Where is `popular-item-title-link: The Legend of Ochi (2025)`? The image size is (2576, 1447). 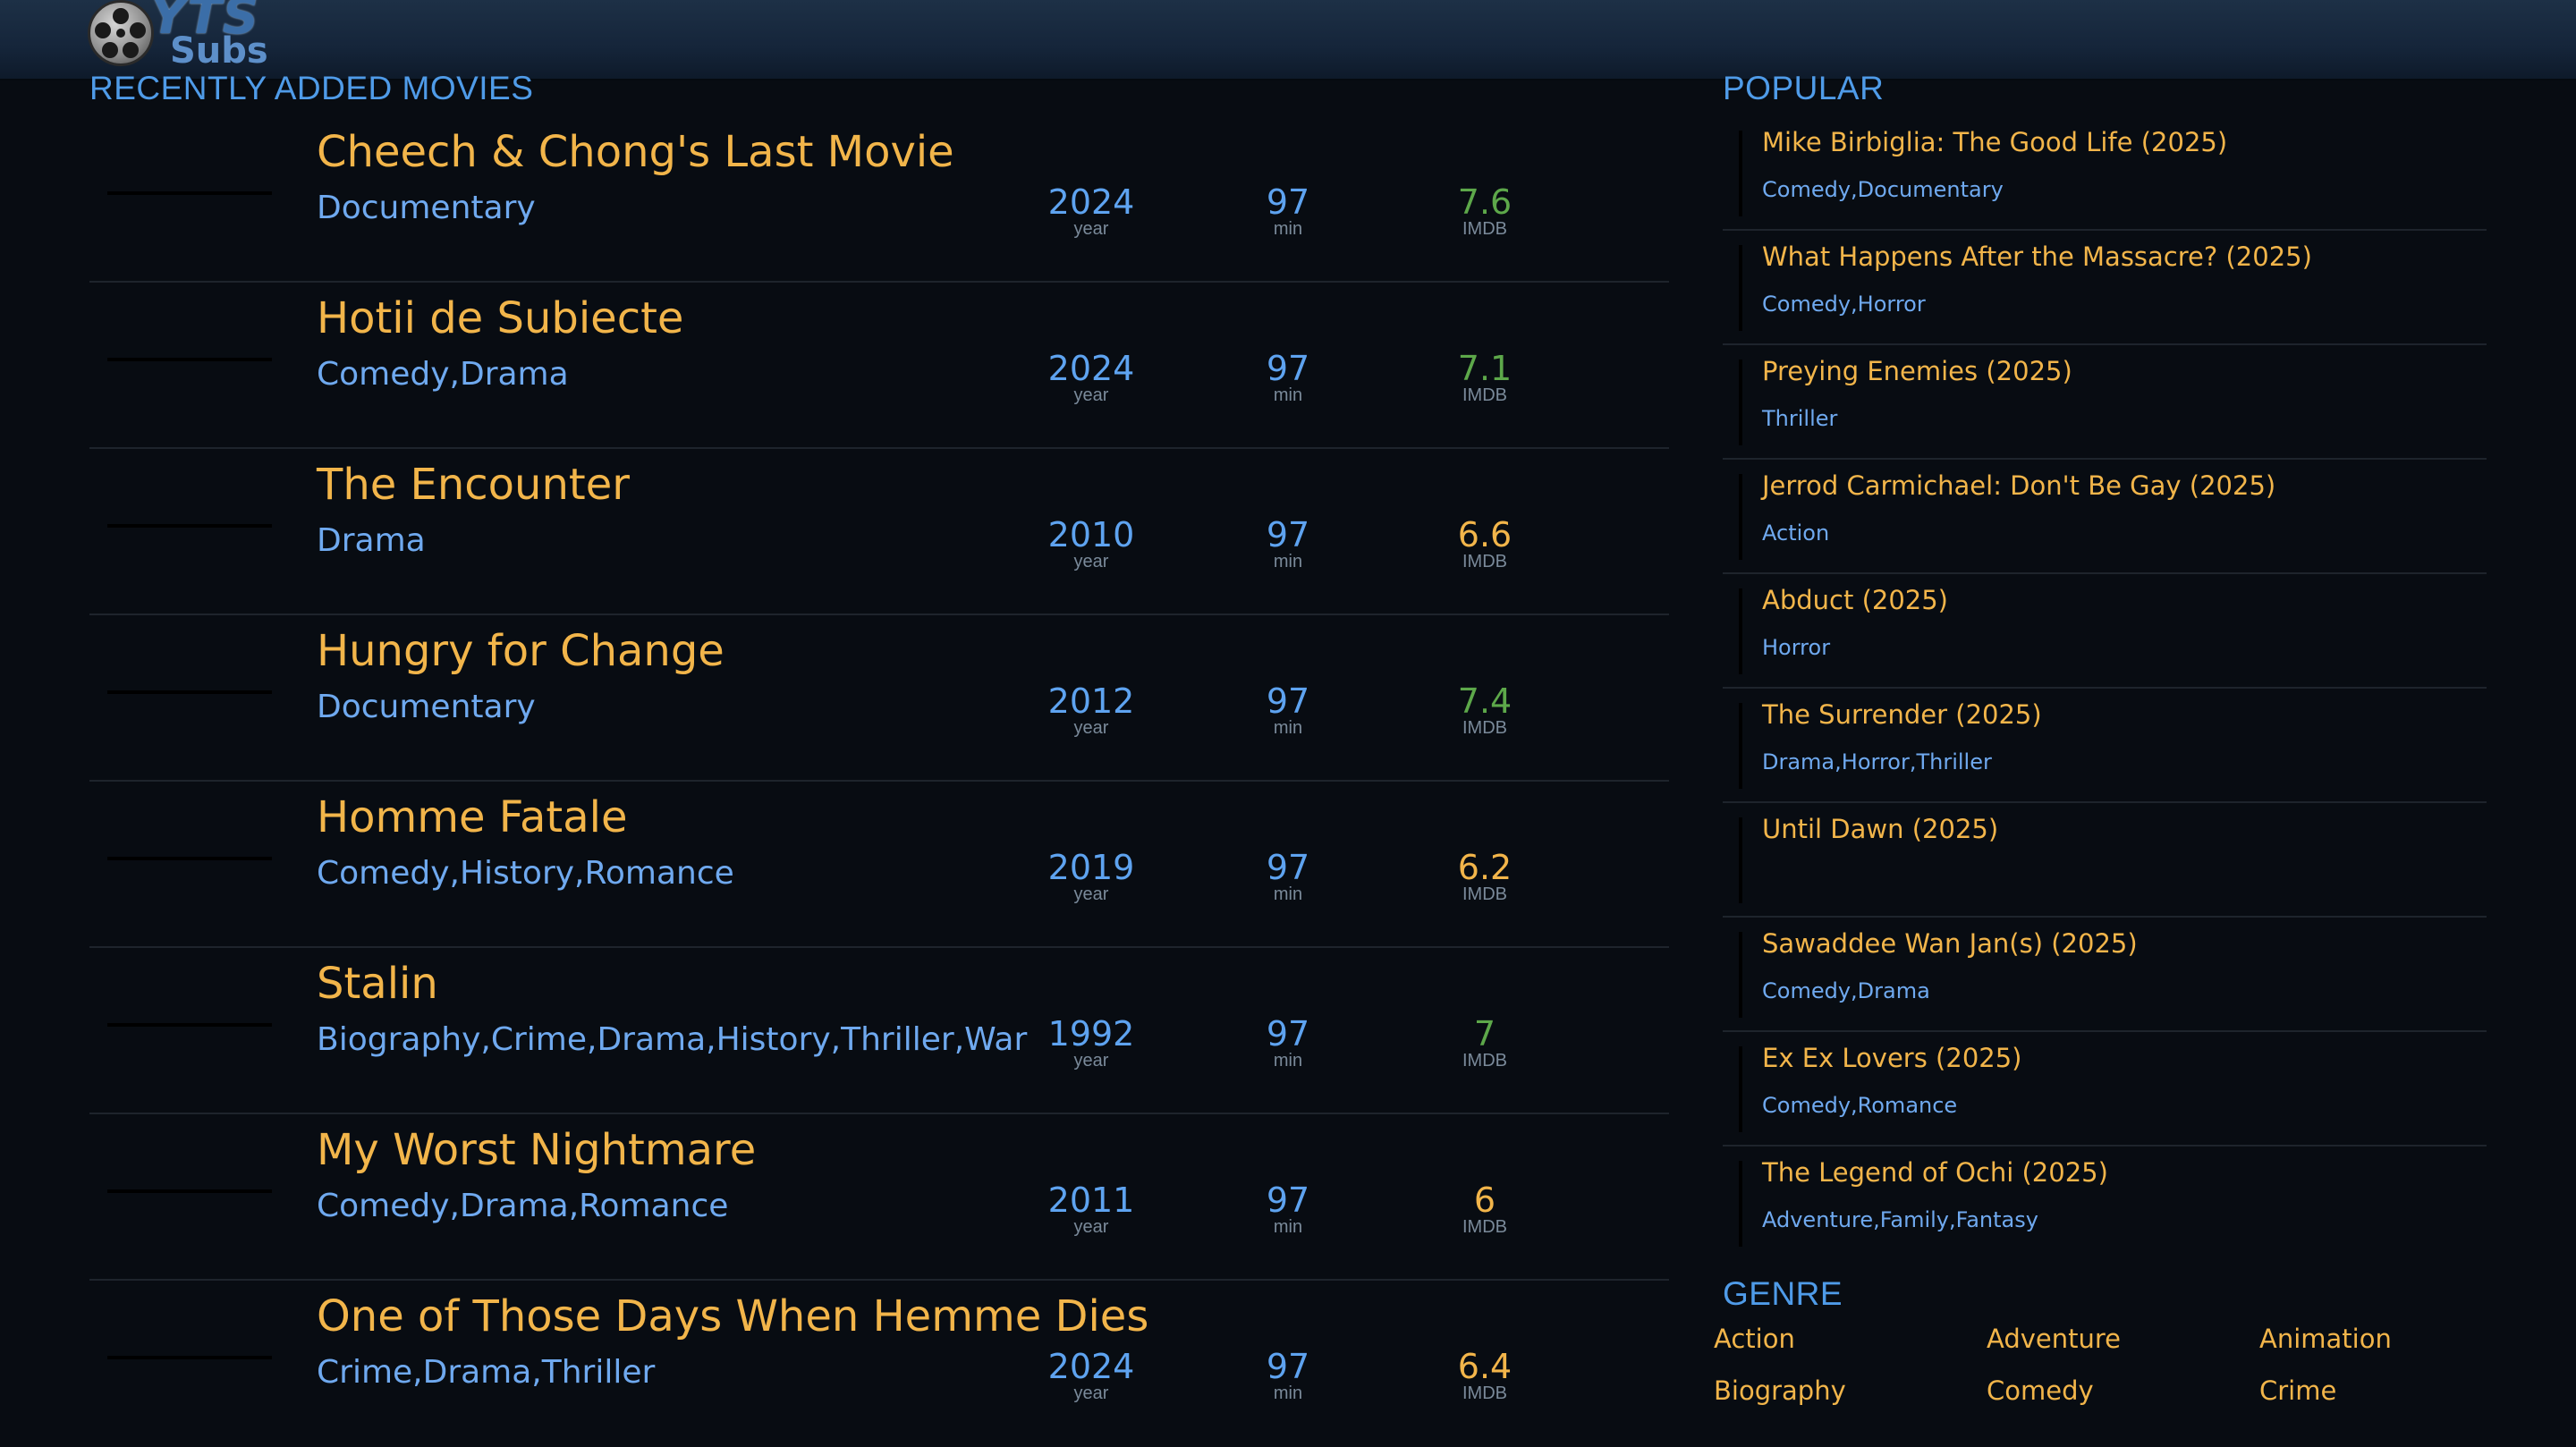 popular-item-title-link: The Legend of Ochi (2025) is located at coordinates (1935, 1172).